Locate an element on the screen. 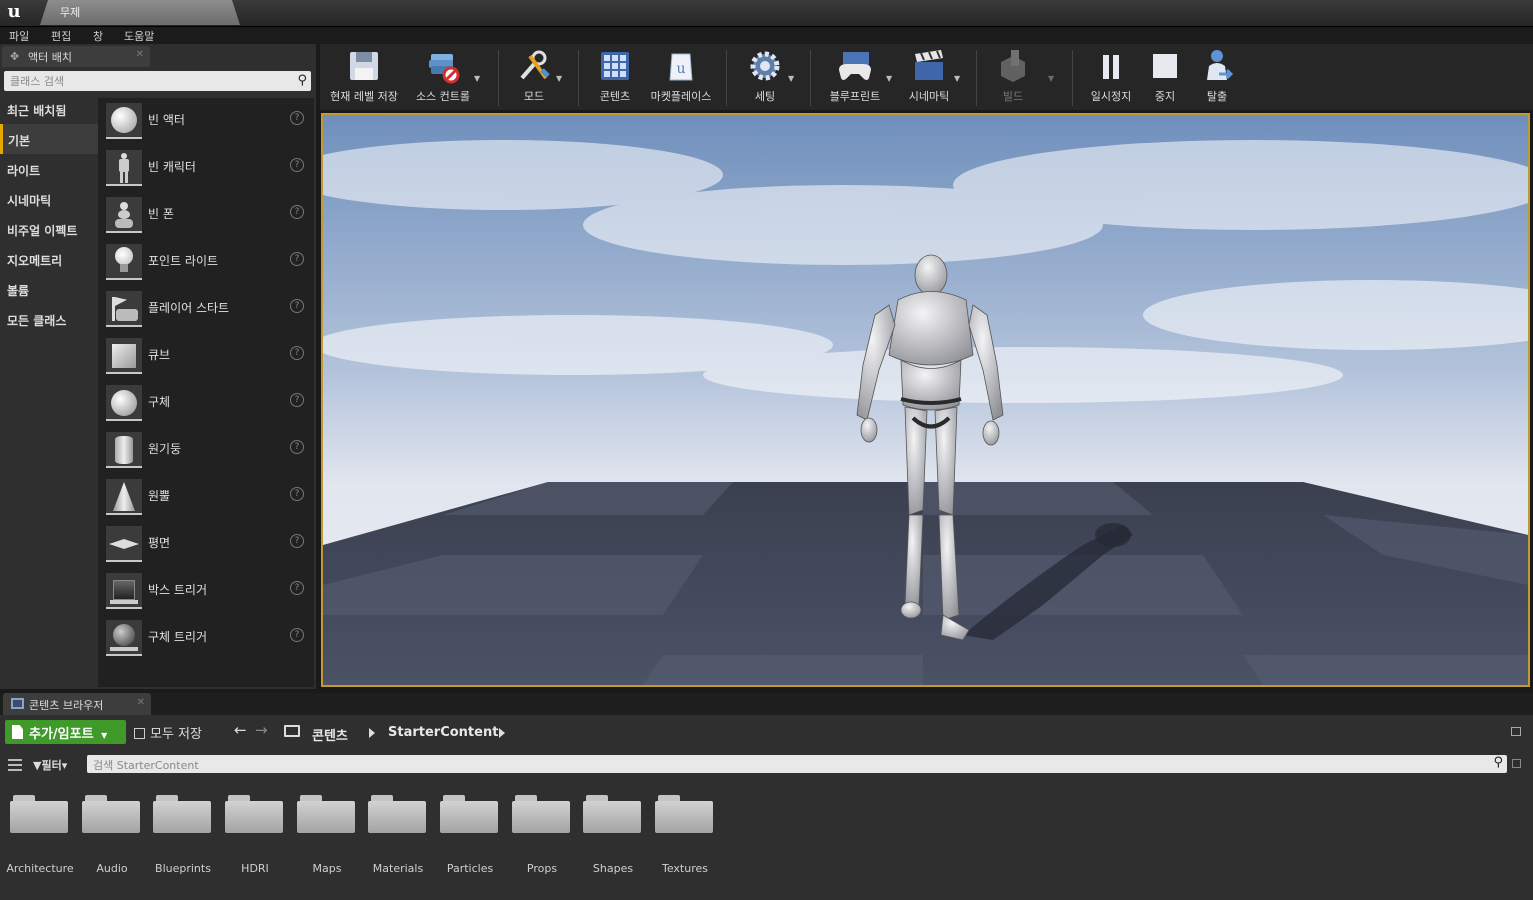  category-basic: 기본 is located at coordinates (49, 139).